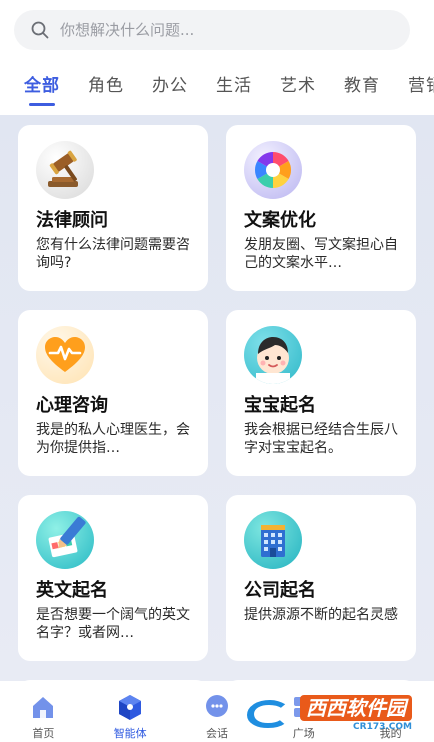  Describe the element at coordinates (72, 405) in the screenshot. I see `agent-card-title: 心理咨询` at that location.